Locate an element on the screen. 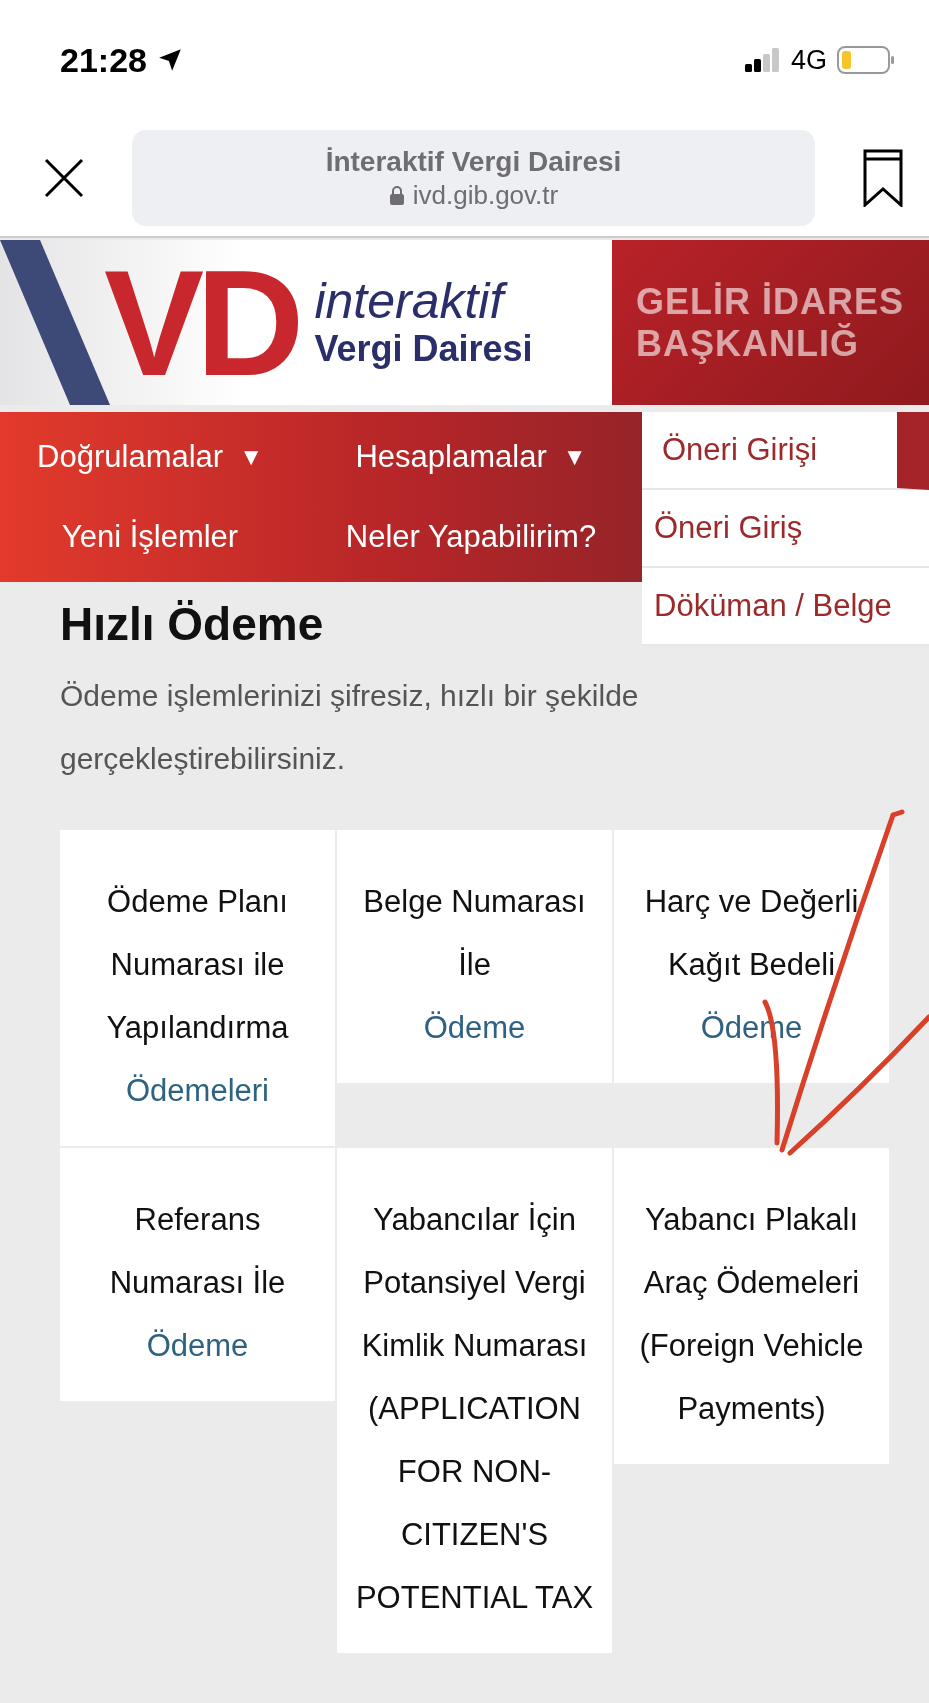  banner-text: BAŞKANLIĞ is located at coordinates (748, 343).